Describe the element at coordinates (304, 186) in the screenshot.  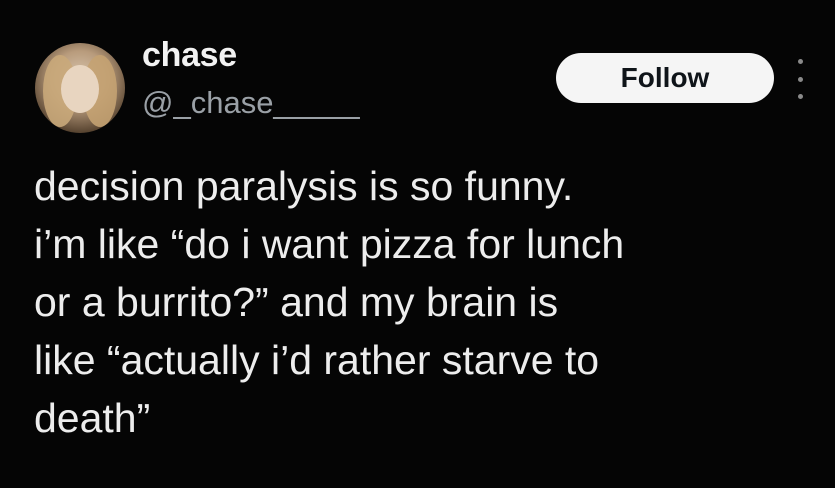
I see `tweet-line: decision paralysis is so funny.` at that location.